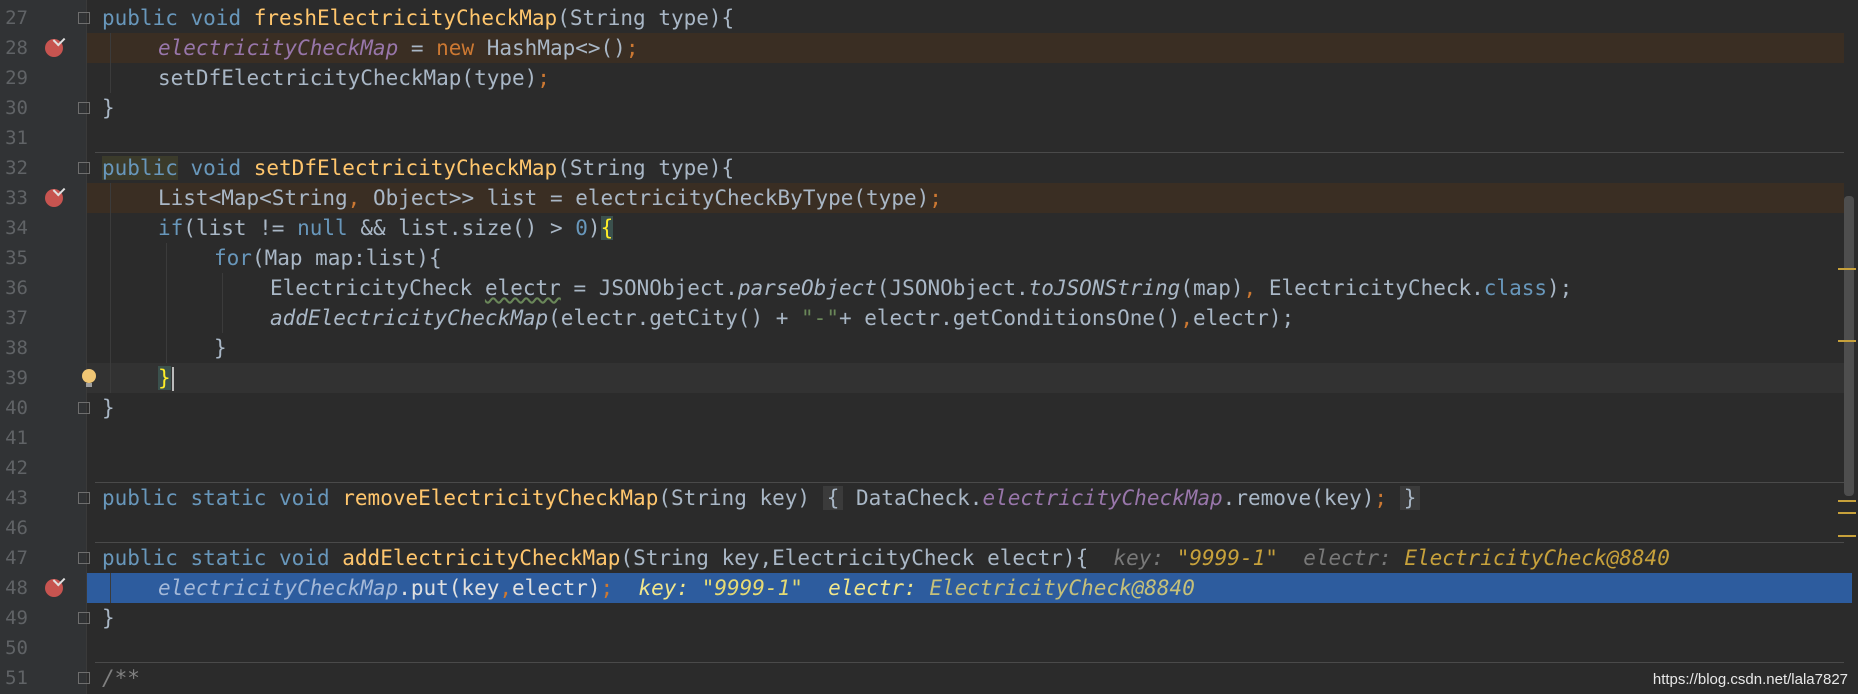  Describe the element at coordinates (172, 379) in the screenshot. I see `text-caret` at that location.